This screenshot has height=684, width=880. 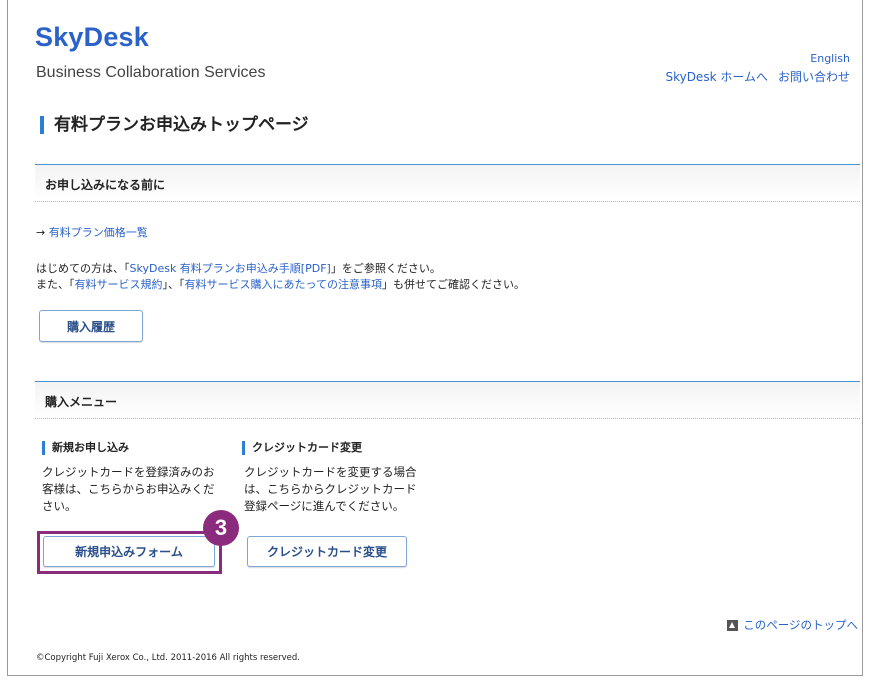 What do you see at coordinates (119, 284) in the screenshot?
I see `terms-link: 有料サービス規約` at bounding box center [119, 284].